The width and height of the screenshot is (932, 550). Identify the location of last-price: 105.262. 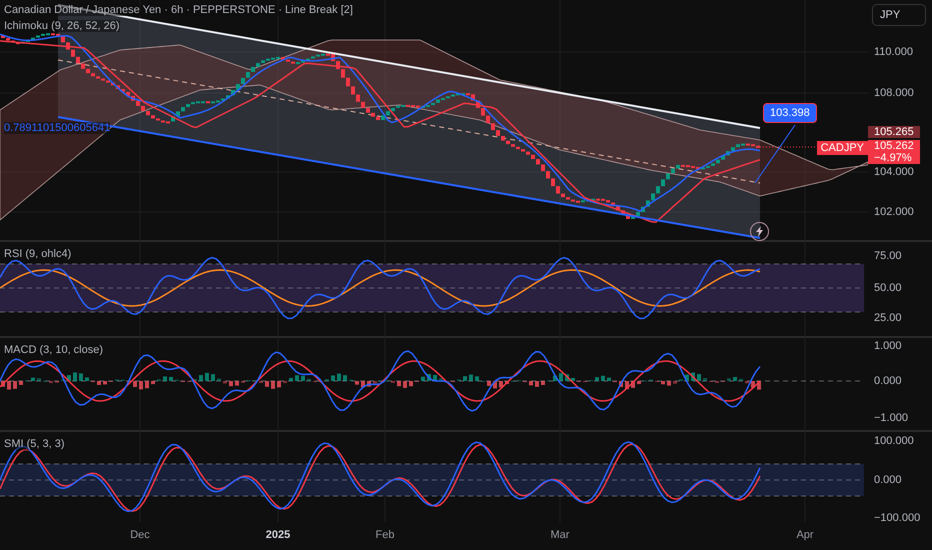
(894, 146).